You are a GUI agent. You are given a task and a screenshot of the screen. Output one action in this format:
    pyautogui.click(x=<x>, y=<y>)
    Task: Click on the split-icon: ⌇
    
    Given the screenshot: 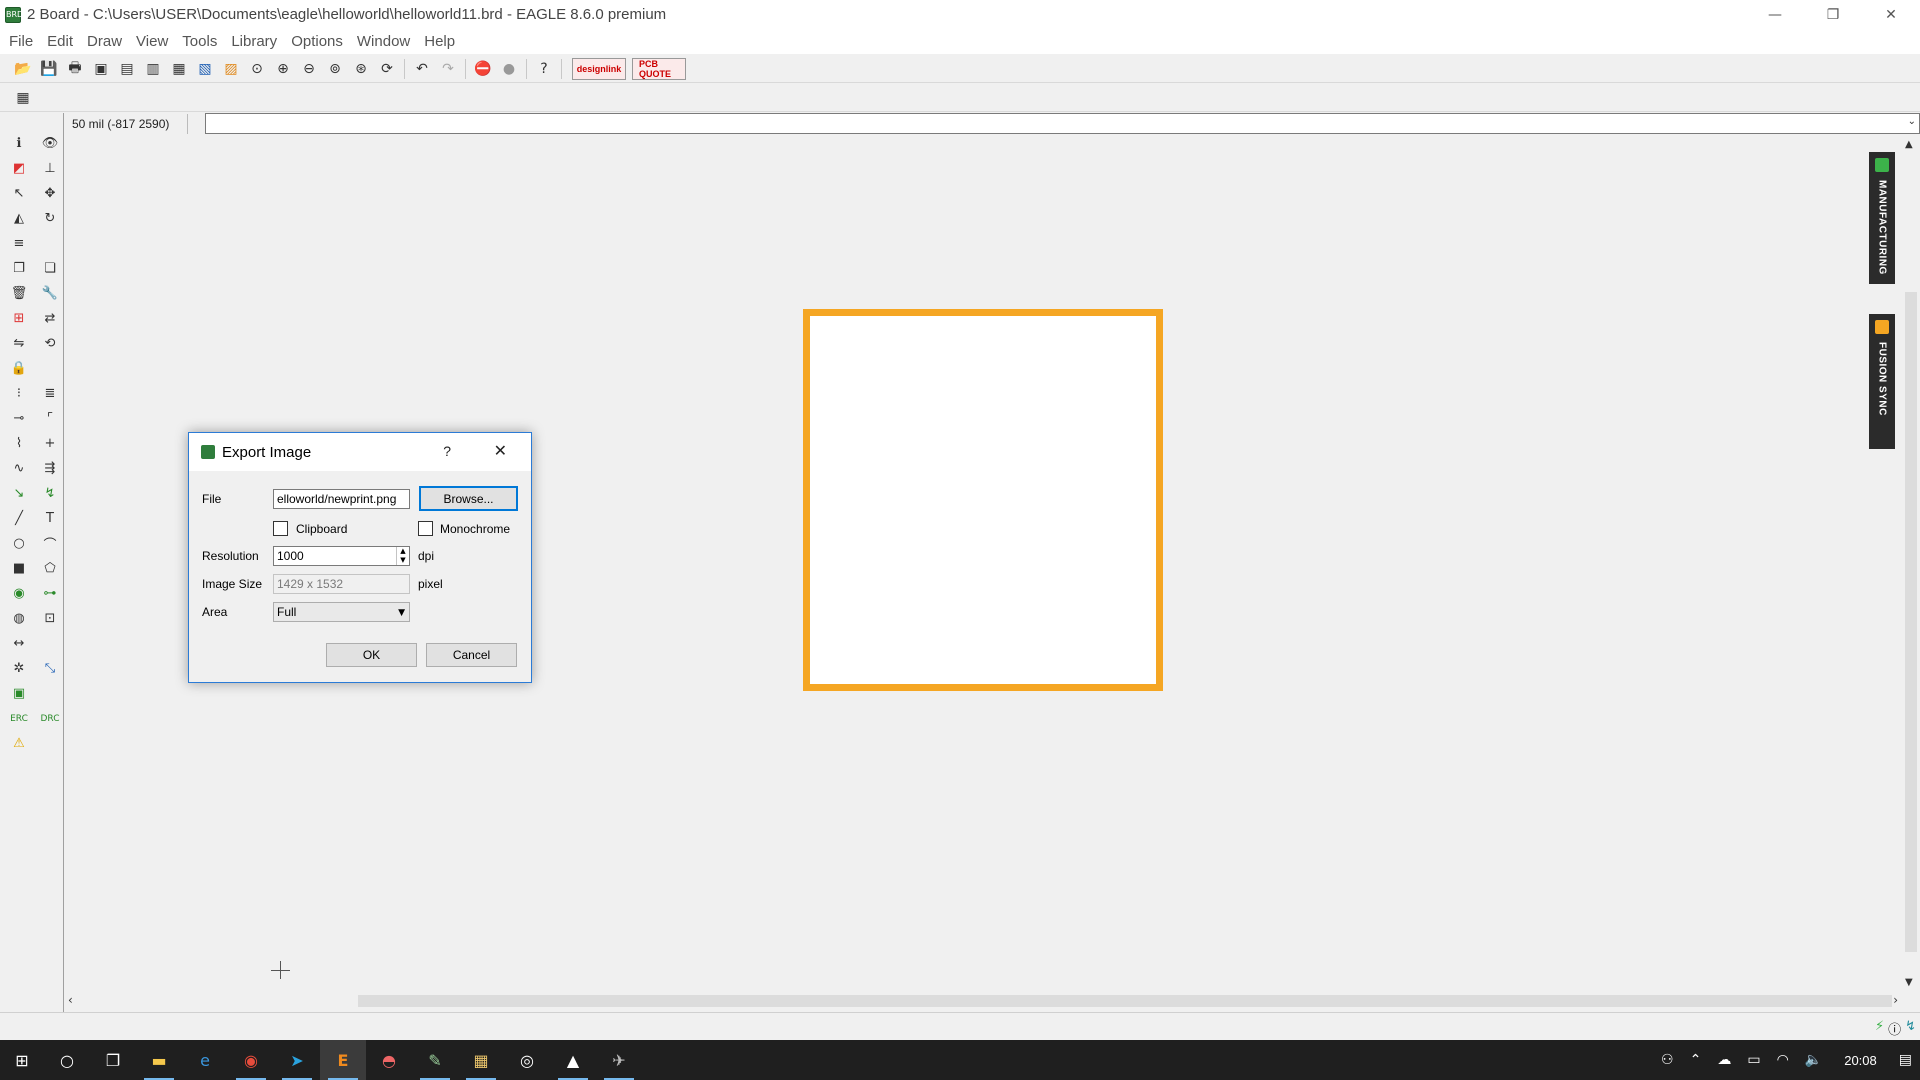 What is the action you would take?
    pyautogui.click(x=19, y=443)
    